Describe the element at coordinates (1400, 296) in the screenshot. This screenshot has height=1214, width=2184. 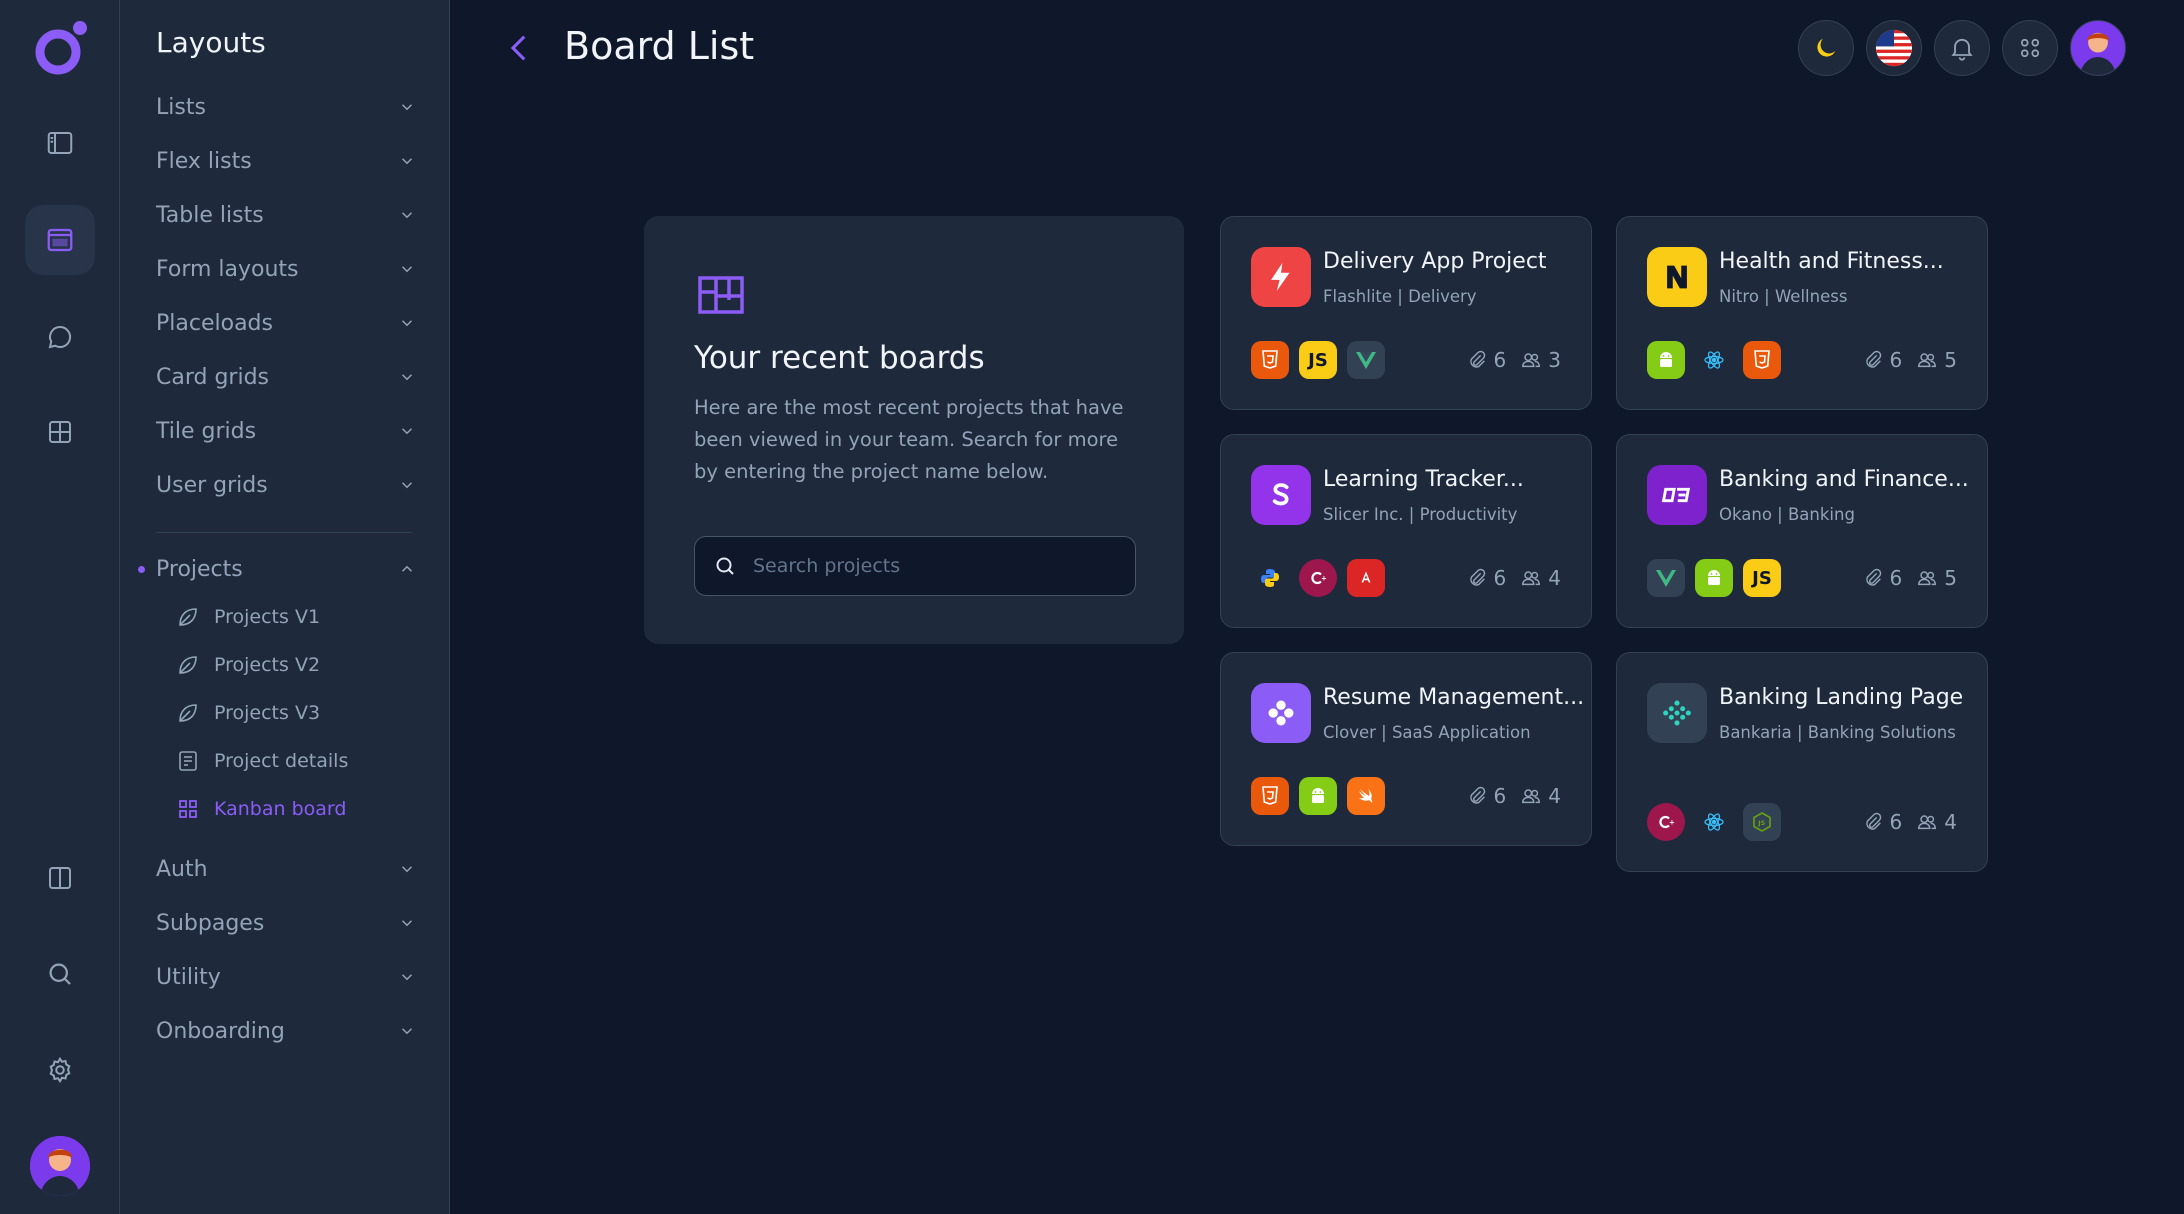
I see `project-subtitle: Flashlite | Delivery` at that location.